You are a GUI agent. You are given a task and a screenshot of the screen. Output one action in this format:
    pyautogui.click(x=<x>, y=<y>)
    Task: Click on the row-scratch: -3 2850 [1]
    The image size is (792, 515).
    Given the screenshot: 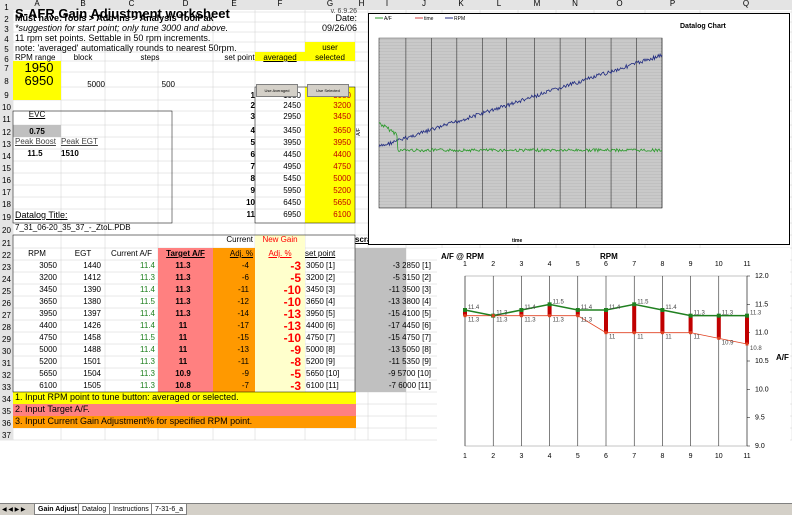 What is the action you would take?
    pyautogui.click(x=393, y=266)
    